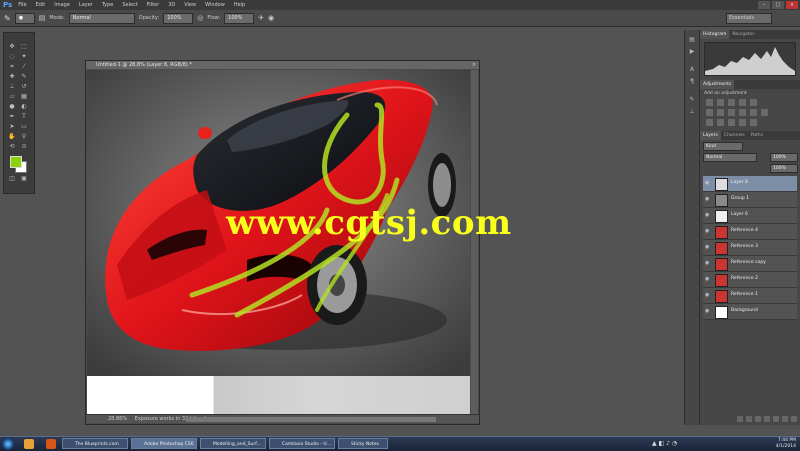 The image size is (800, 451). Describe the element at coordinates (12, 87) in the screenshot. I see `clone-stamp-tool-icon: ⊥` at that location.